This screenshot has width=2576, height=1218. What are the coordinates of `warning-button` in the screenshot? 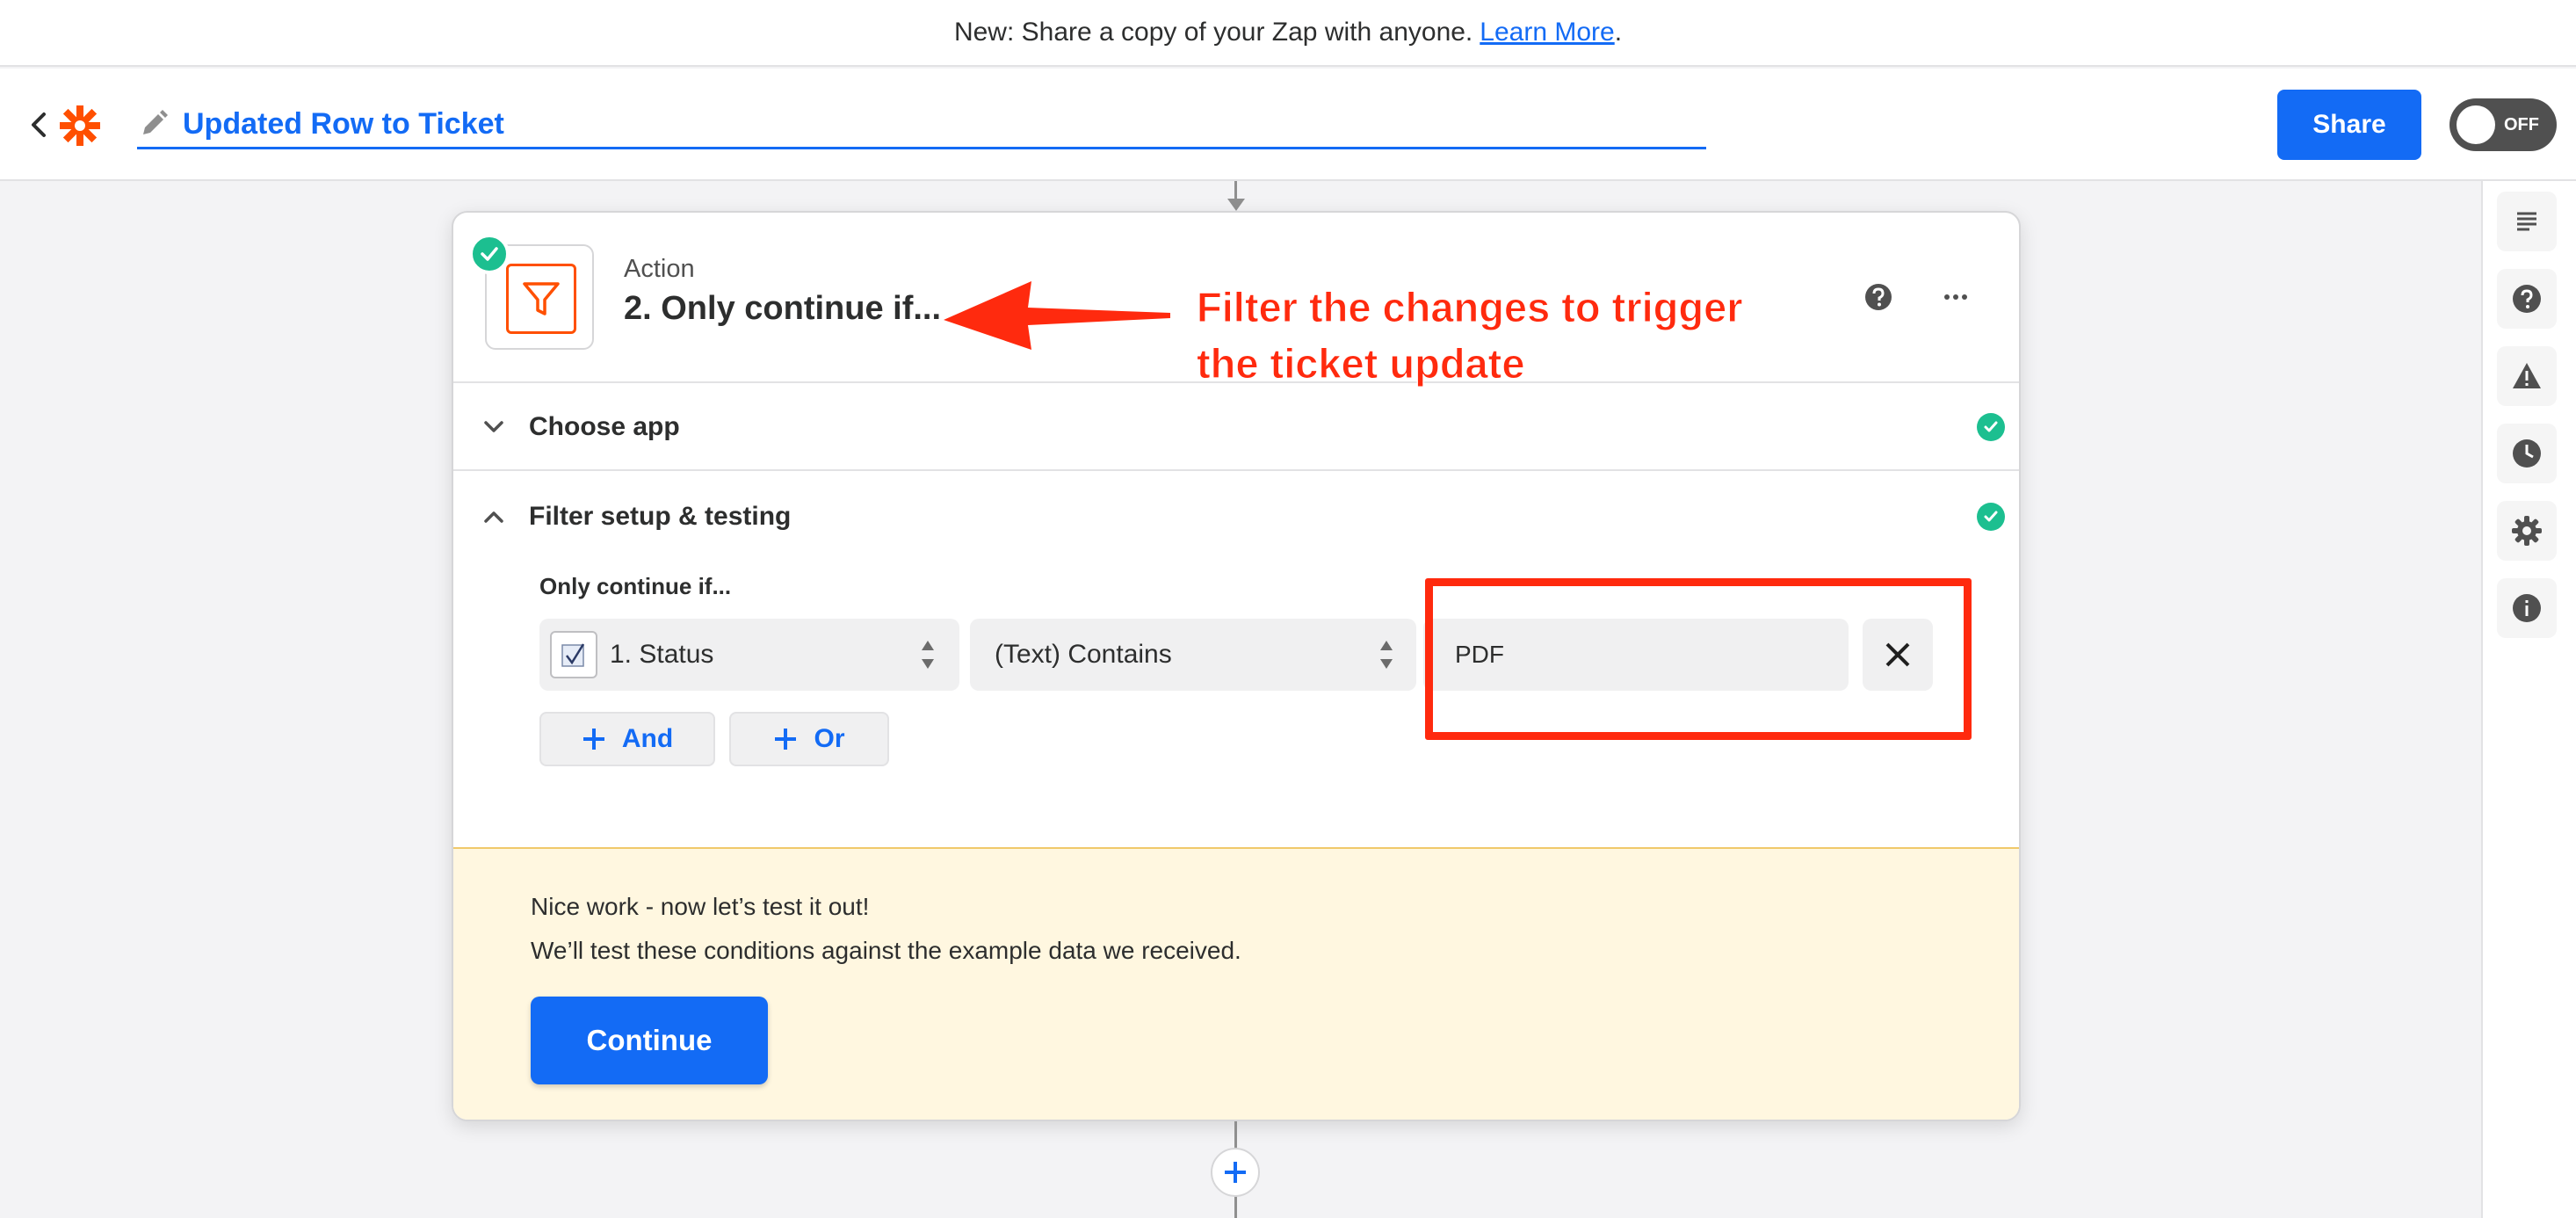 It's located at (2527, 376).